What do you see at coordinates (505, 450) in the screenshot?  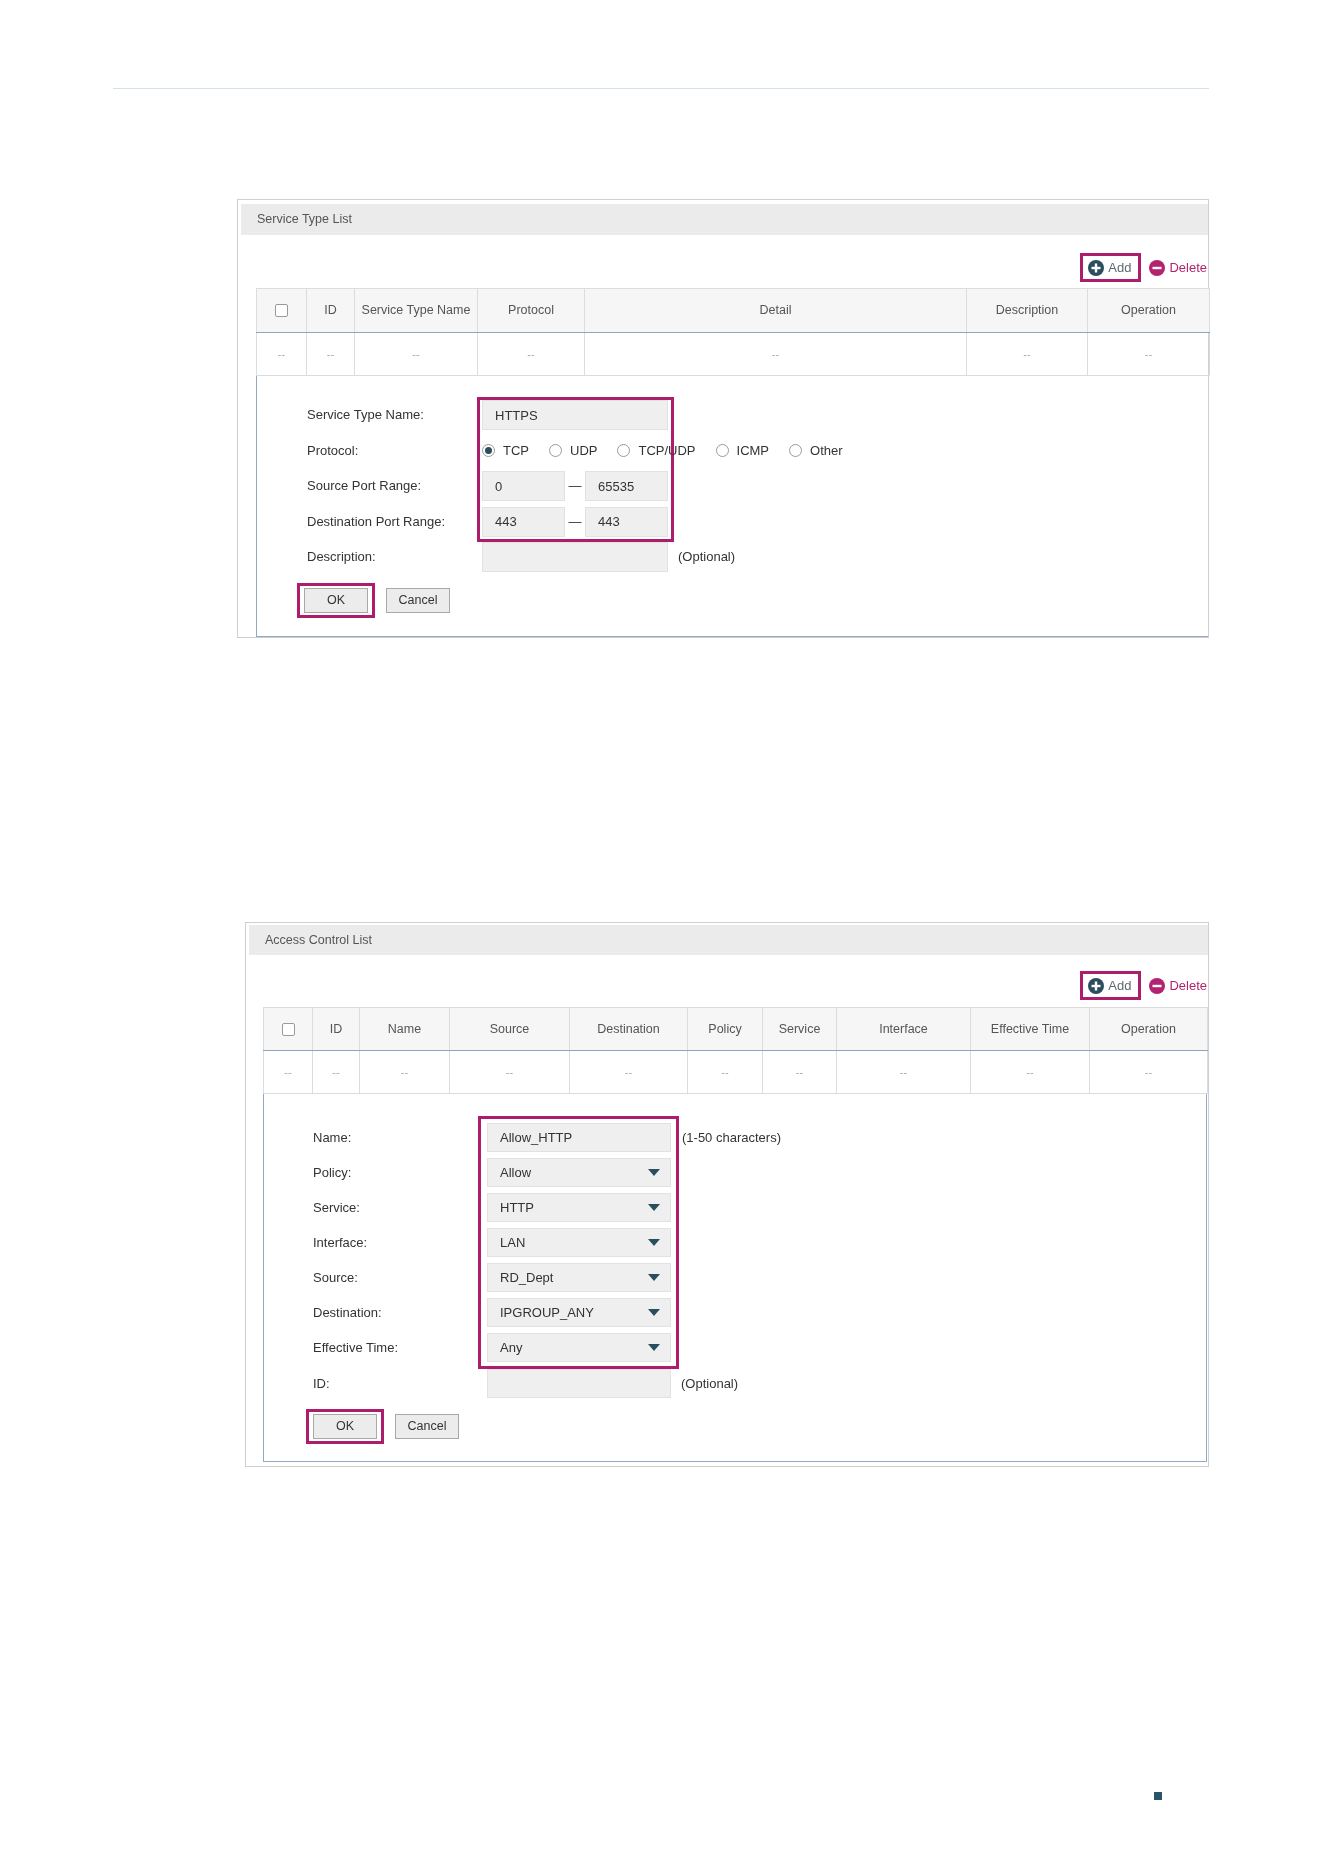 I see `radio-option: TCP` at bounding box center [505, 450].